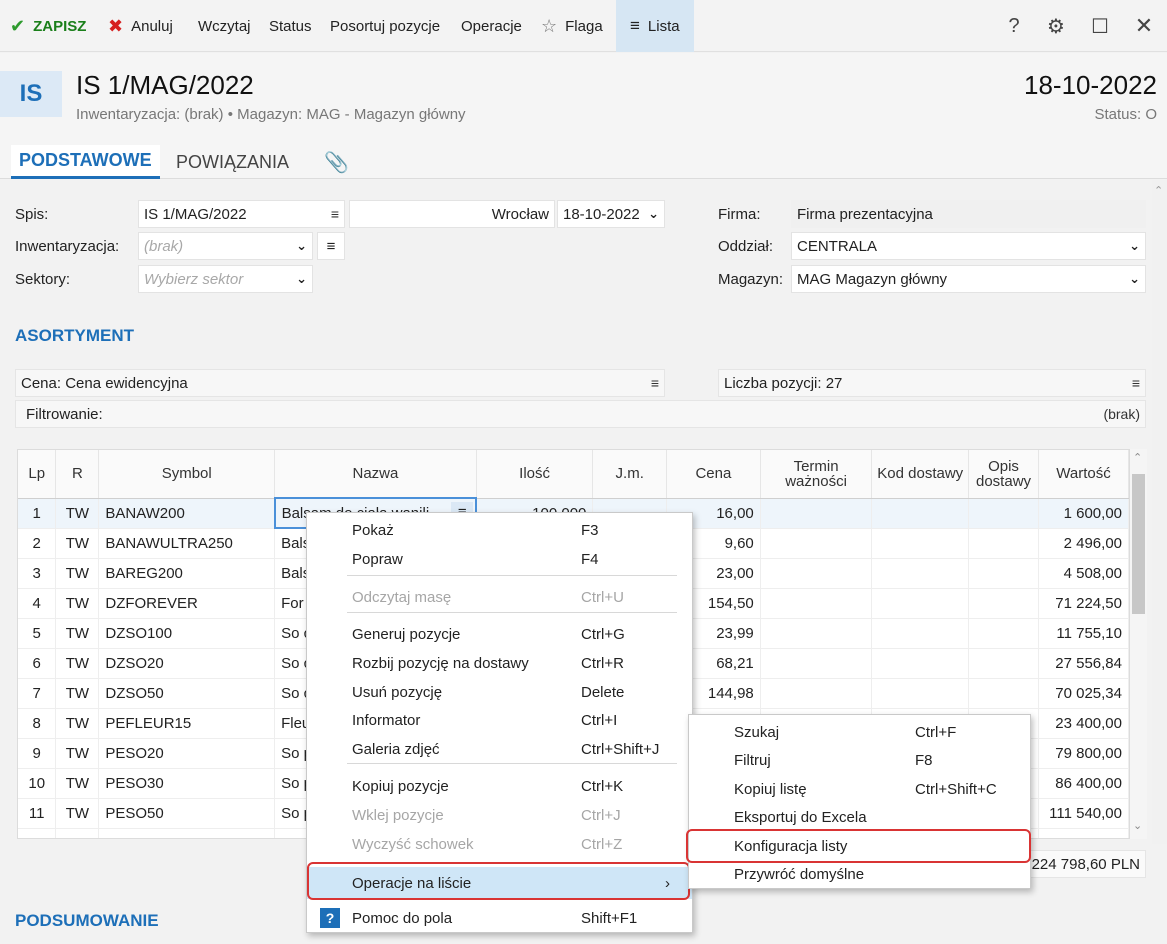 The image size is (1167, 944). Describe the element at coordinates (37, 513) in the screenshot. I see `cell-lp: 1` at that location.